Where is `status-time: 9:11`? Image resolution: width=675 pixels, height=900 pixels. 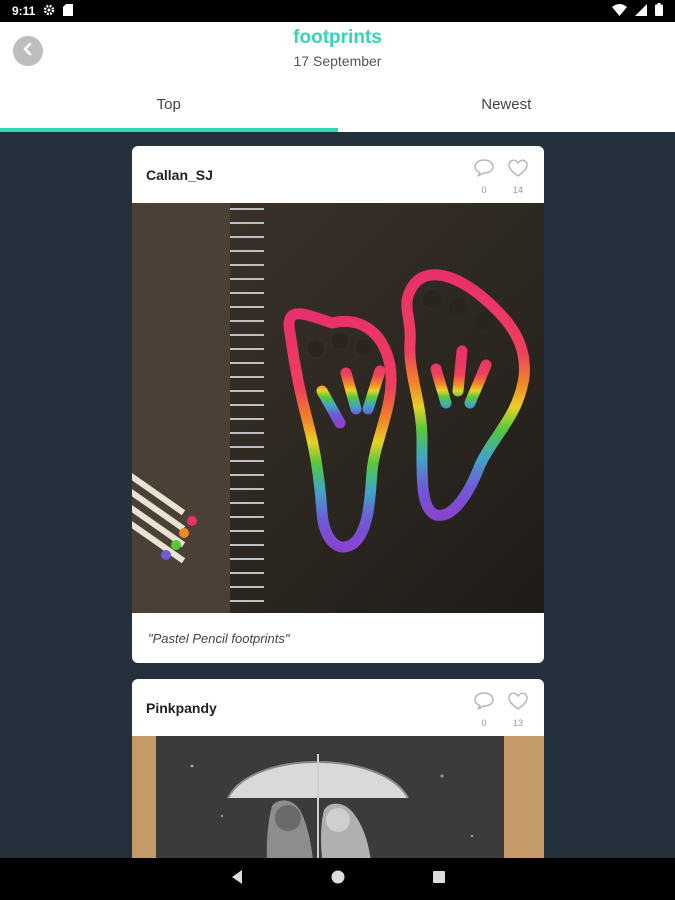
status-time: 9:11 is located at coordinates (24, 11).